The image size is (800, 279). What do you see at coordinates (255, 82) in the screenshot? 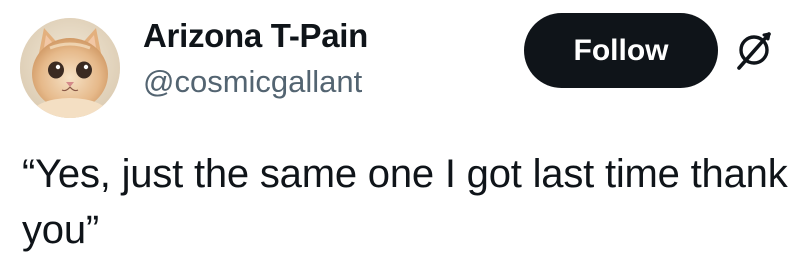
I see `author-handle: @cosmicgallant` at bounding box center [255, 82].